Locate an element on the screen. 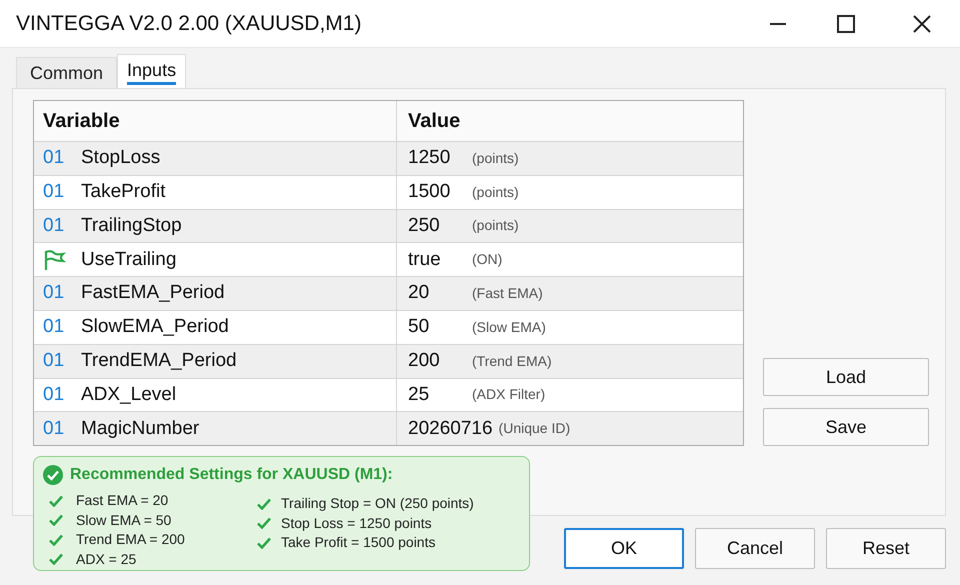  value-note: (ADX Filter) is located at coordinates (509, 394).